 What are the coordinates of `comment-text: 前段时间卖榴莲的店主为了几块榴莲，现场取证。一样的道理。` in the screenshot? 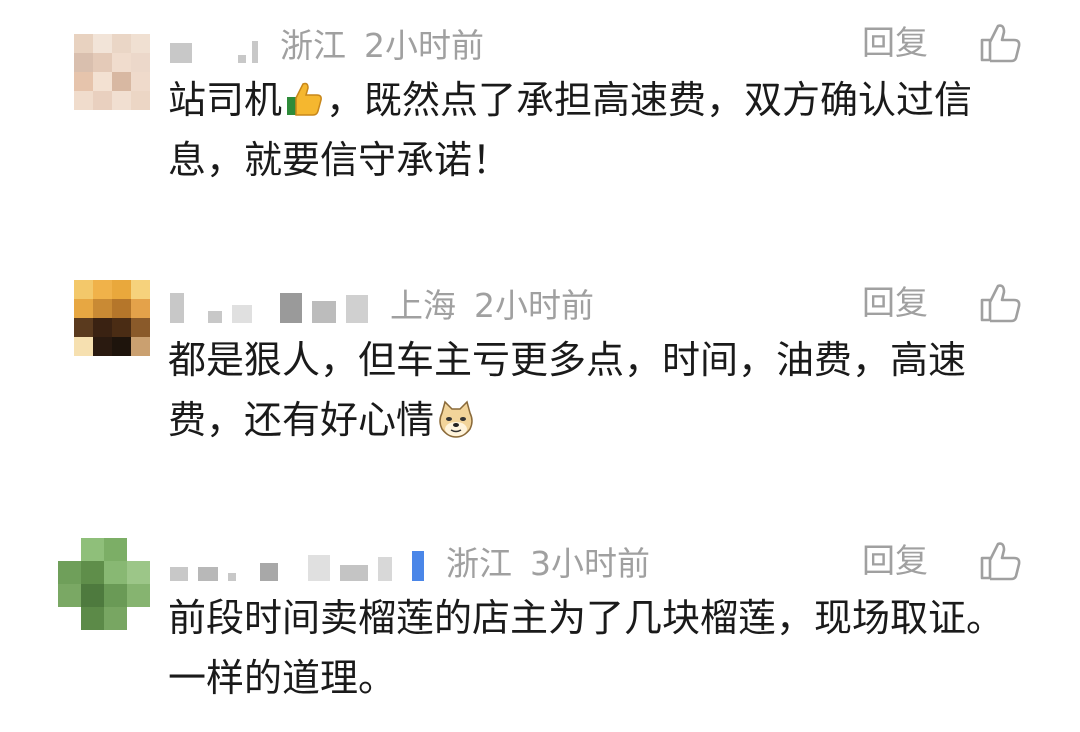 It's located at (603, 648).